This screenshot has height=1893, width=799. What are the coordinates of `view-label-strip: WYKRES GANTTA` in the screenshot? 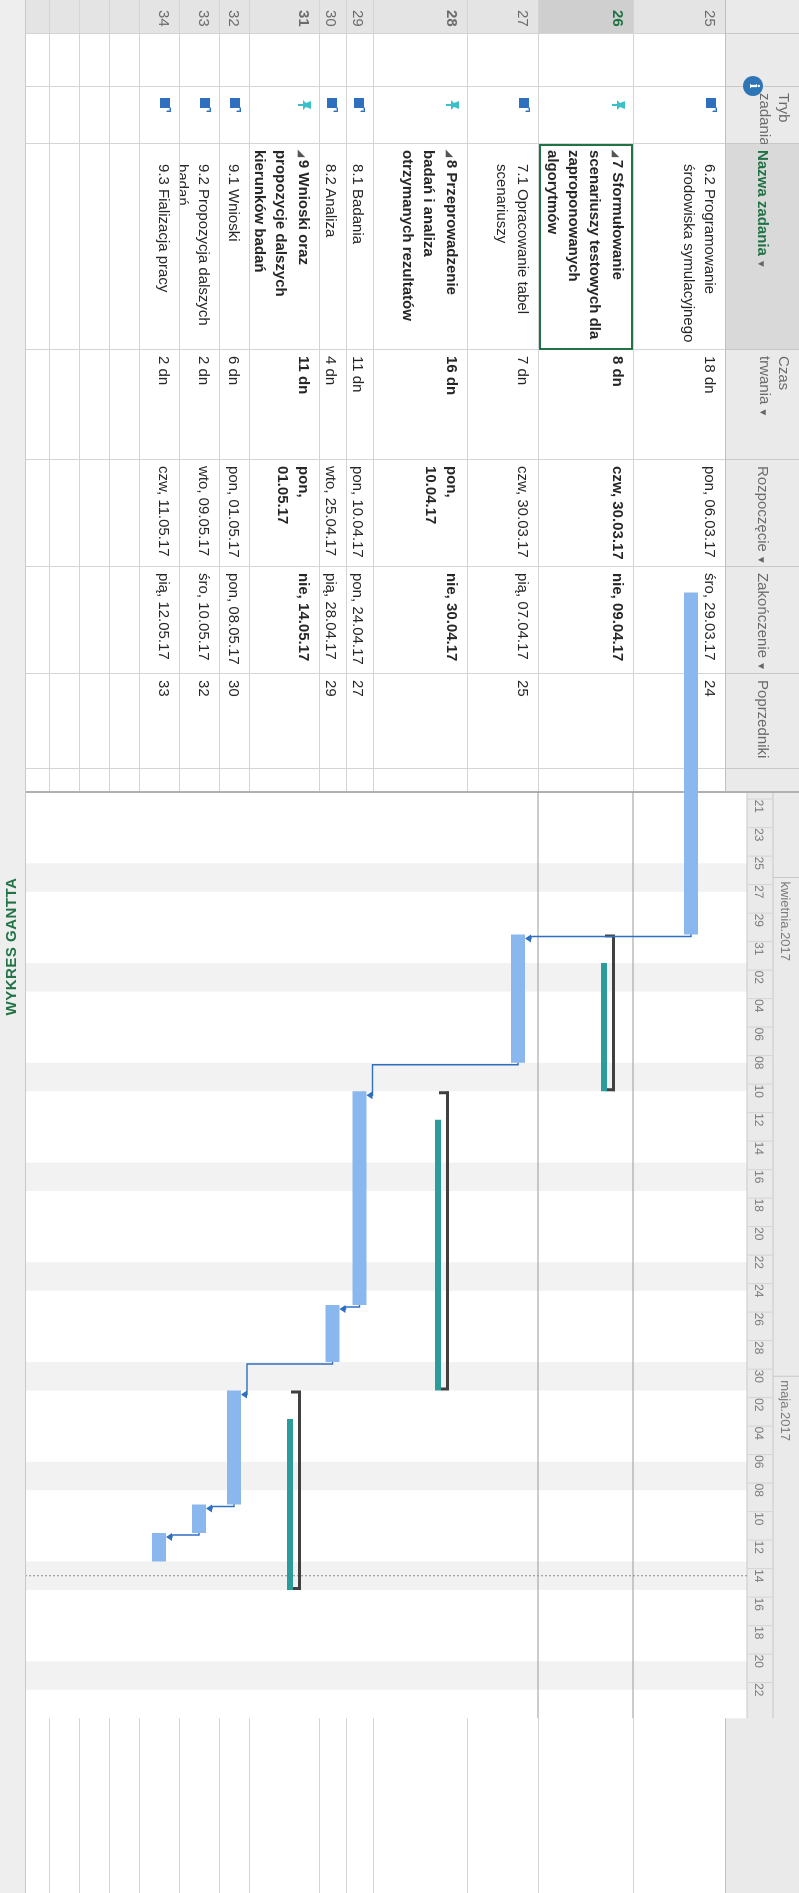 It's located at (13, 946).